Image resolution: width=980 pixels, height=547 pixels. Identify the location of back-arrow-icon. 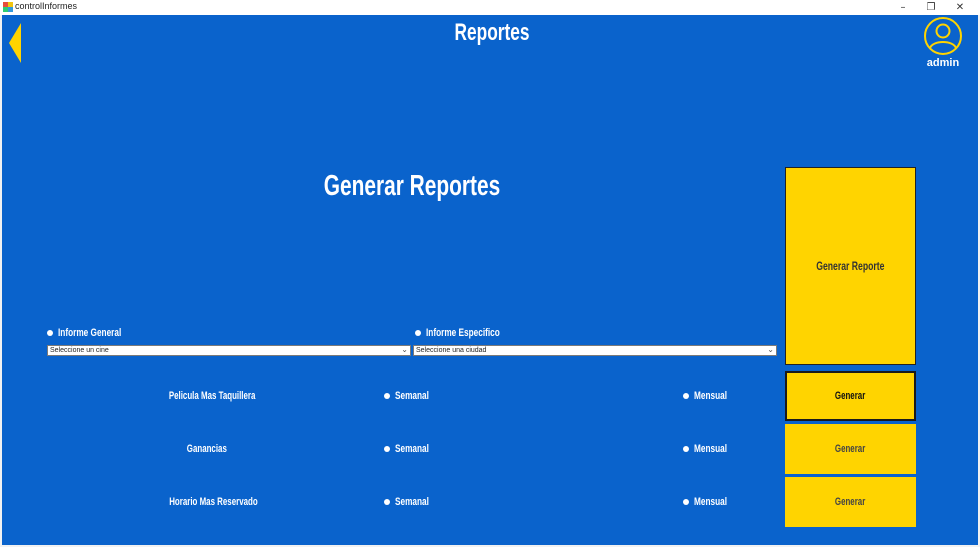
(15, 43).